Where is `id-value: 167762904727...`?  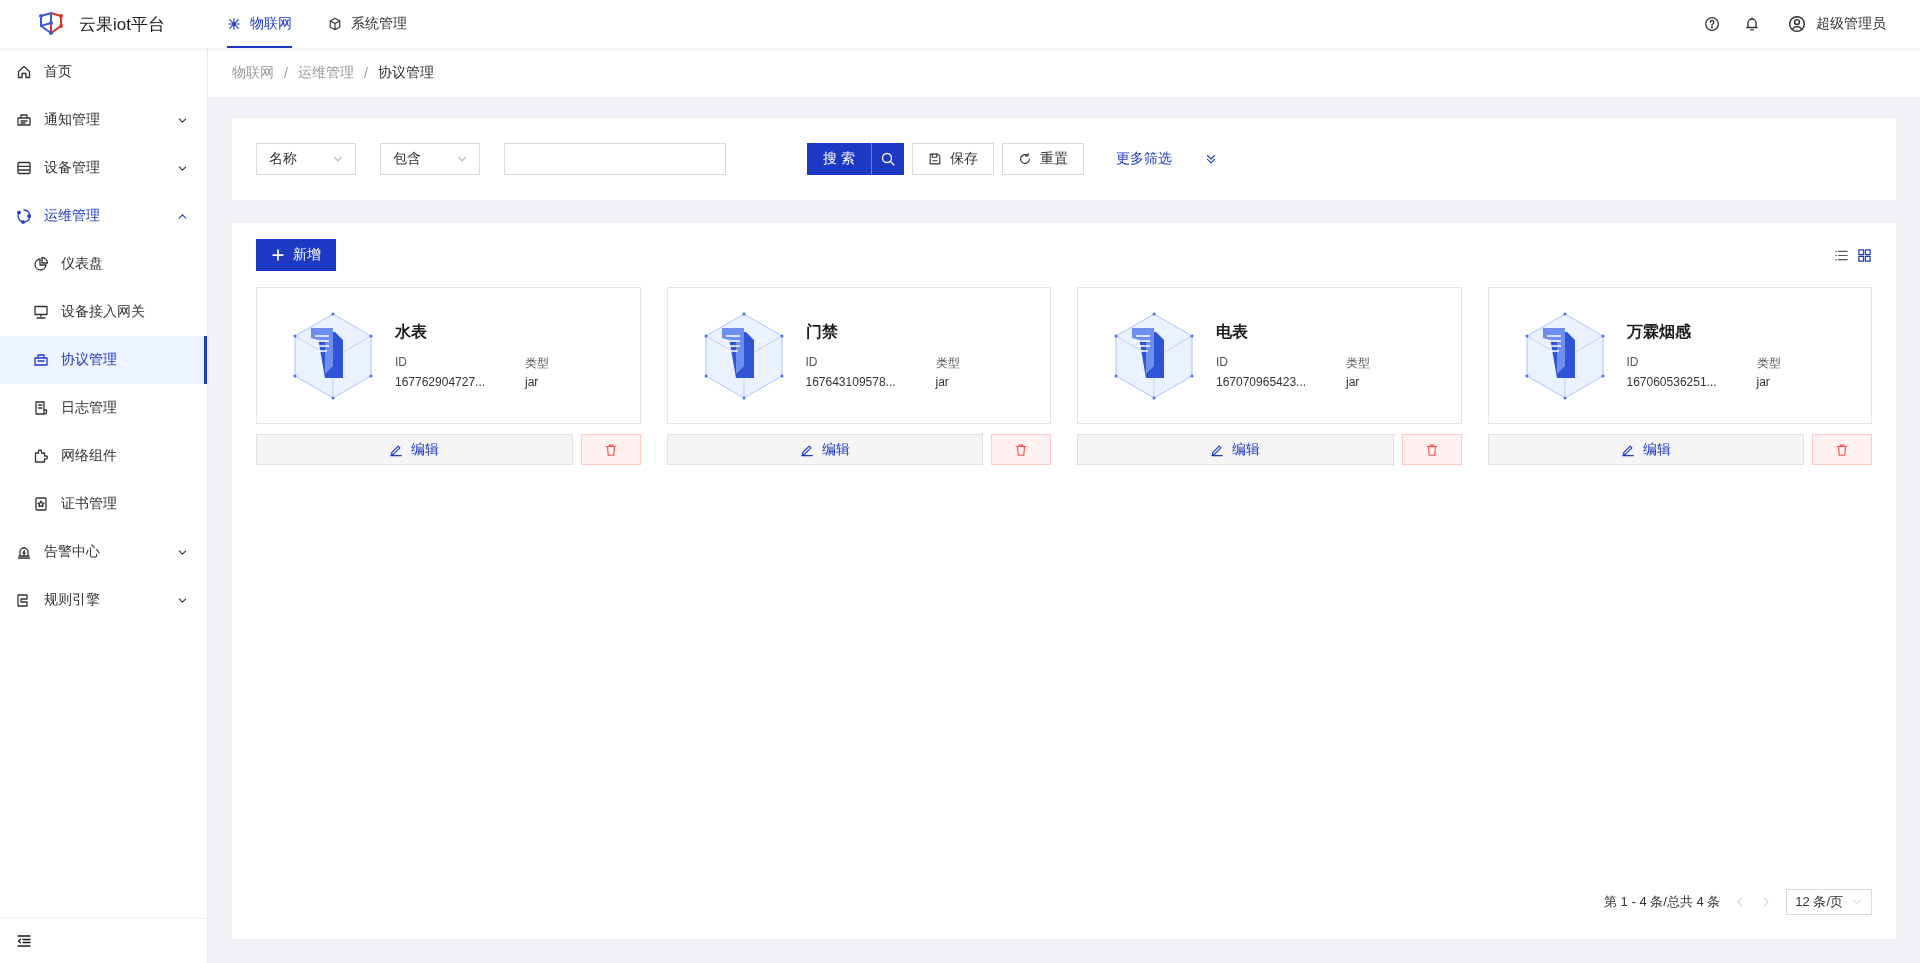 id-value: 167762904727... is located at coordinates (441, 382).